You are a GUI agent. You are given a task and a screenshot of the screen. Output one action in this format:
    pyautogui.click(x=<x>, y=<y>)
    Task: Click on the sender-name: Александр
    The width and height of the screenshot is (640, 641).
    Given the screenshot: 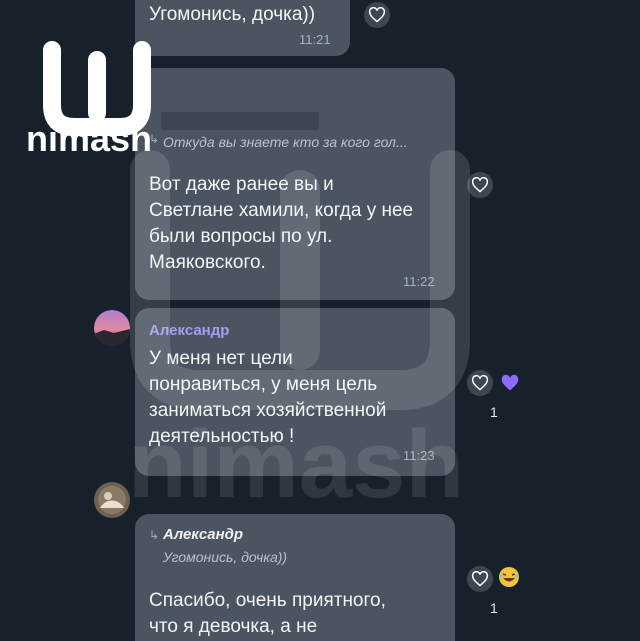 What is the action you would take?
    pyautogui.click(x=189, y=330)
    